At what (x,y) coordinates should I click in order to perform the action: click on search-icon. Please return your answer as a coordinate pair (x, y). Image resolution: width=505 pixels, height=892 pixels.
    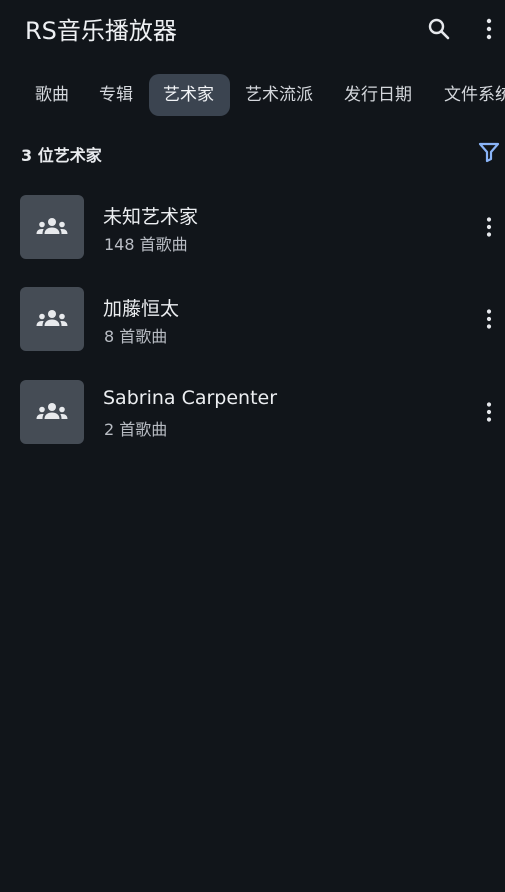
    Looking at the image, I should click on (439, 29).